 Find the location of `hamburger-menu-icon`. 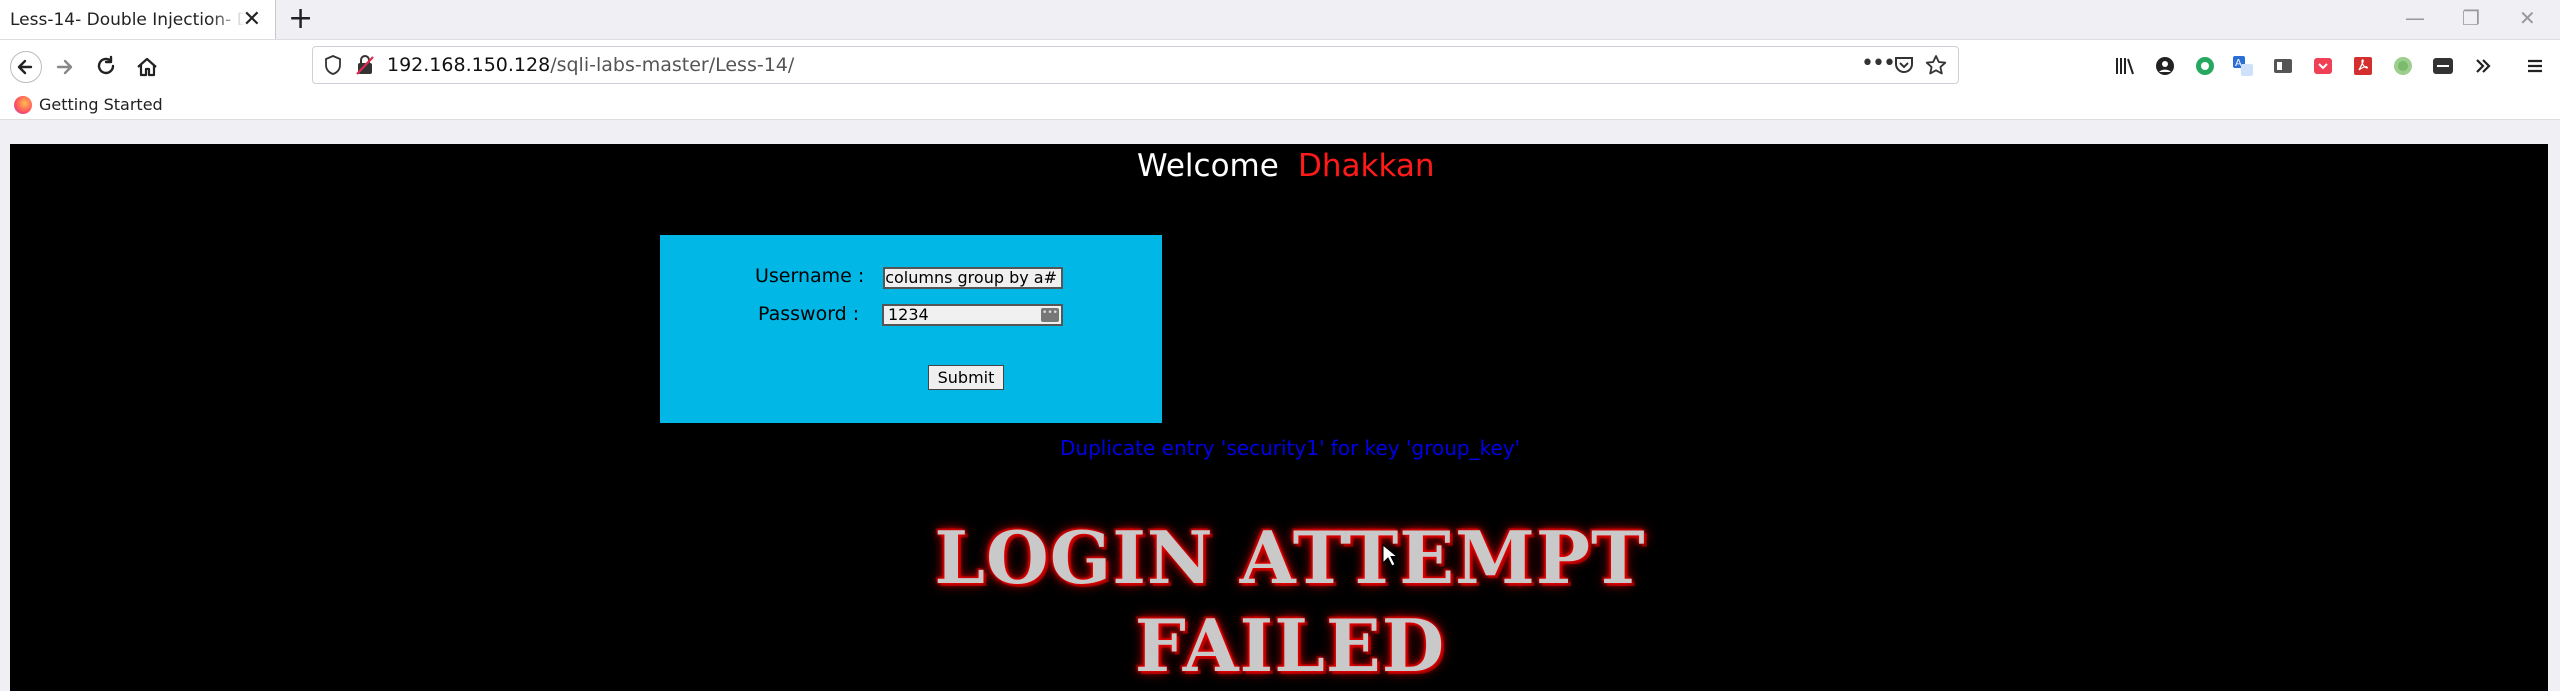

hamburger-menu-icon is located at coordinates (2535, 66).